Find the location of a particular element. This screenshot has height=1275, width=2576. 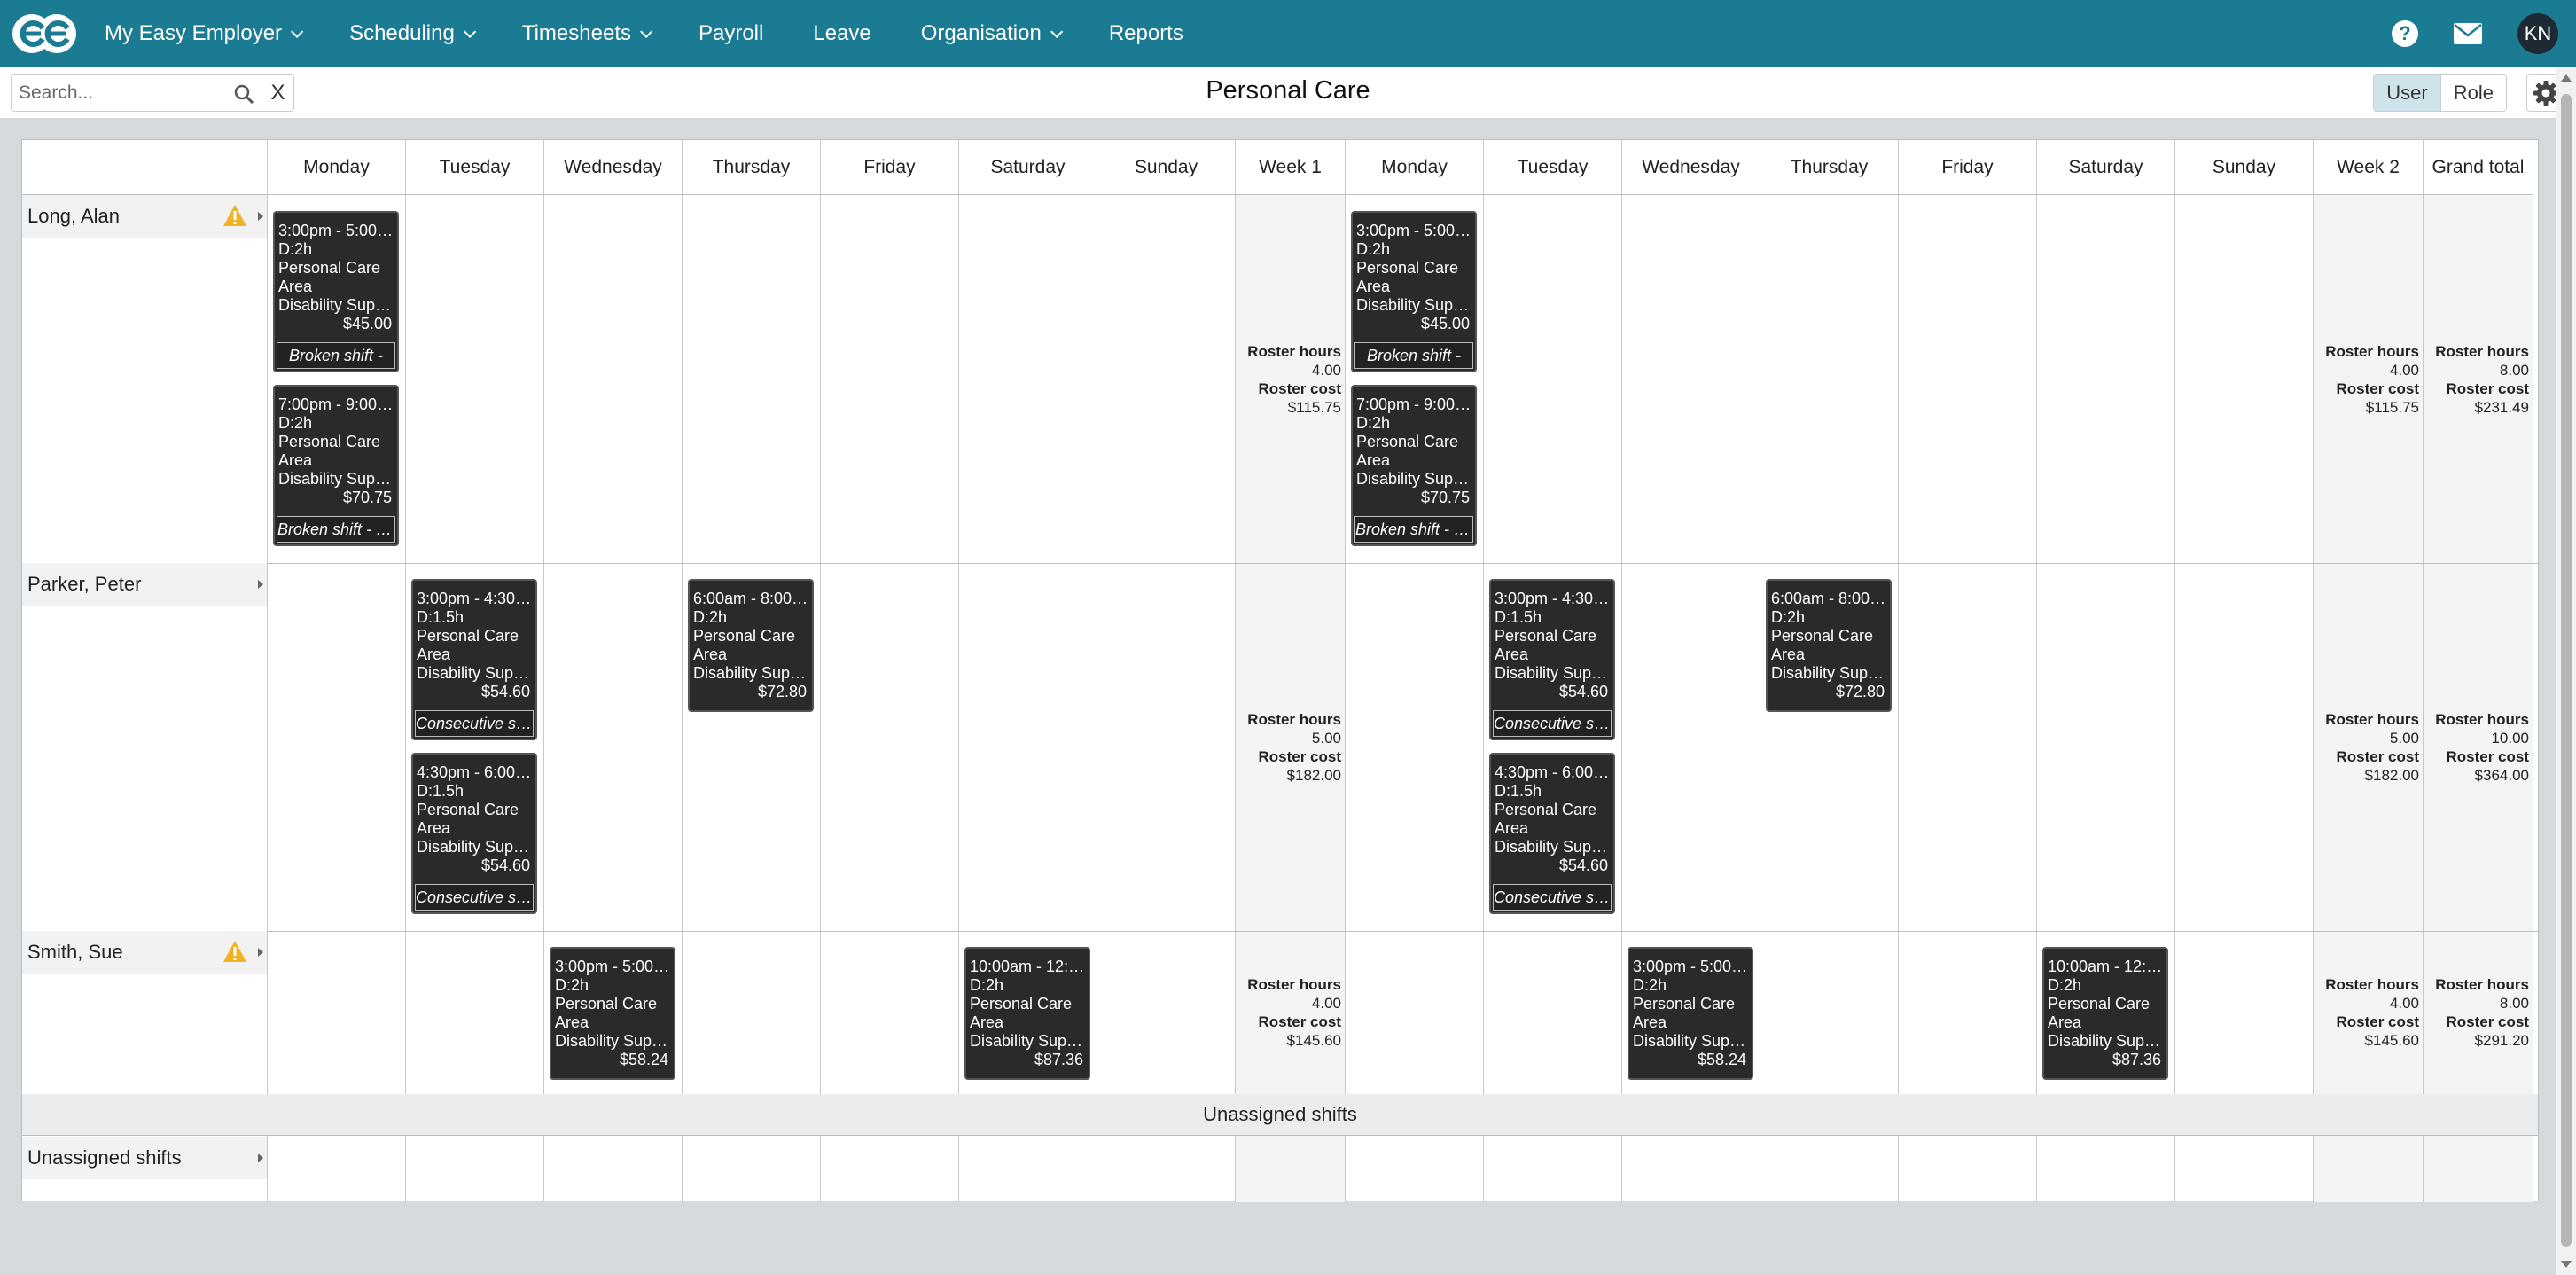

scroll-thumb is located at coordinates (2566, 670).